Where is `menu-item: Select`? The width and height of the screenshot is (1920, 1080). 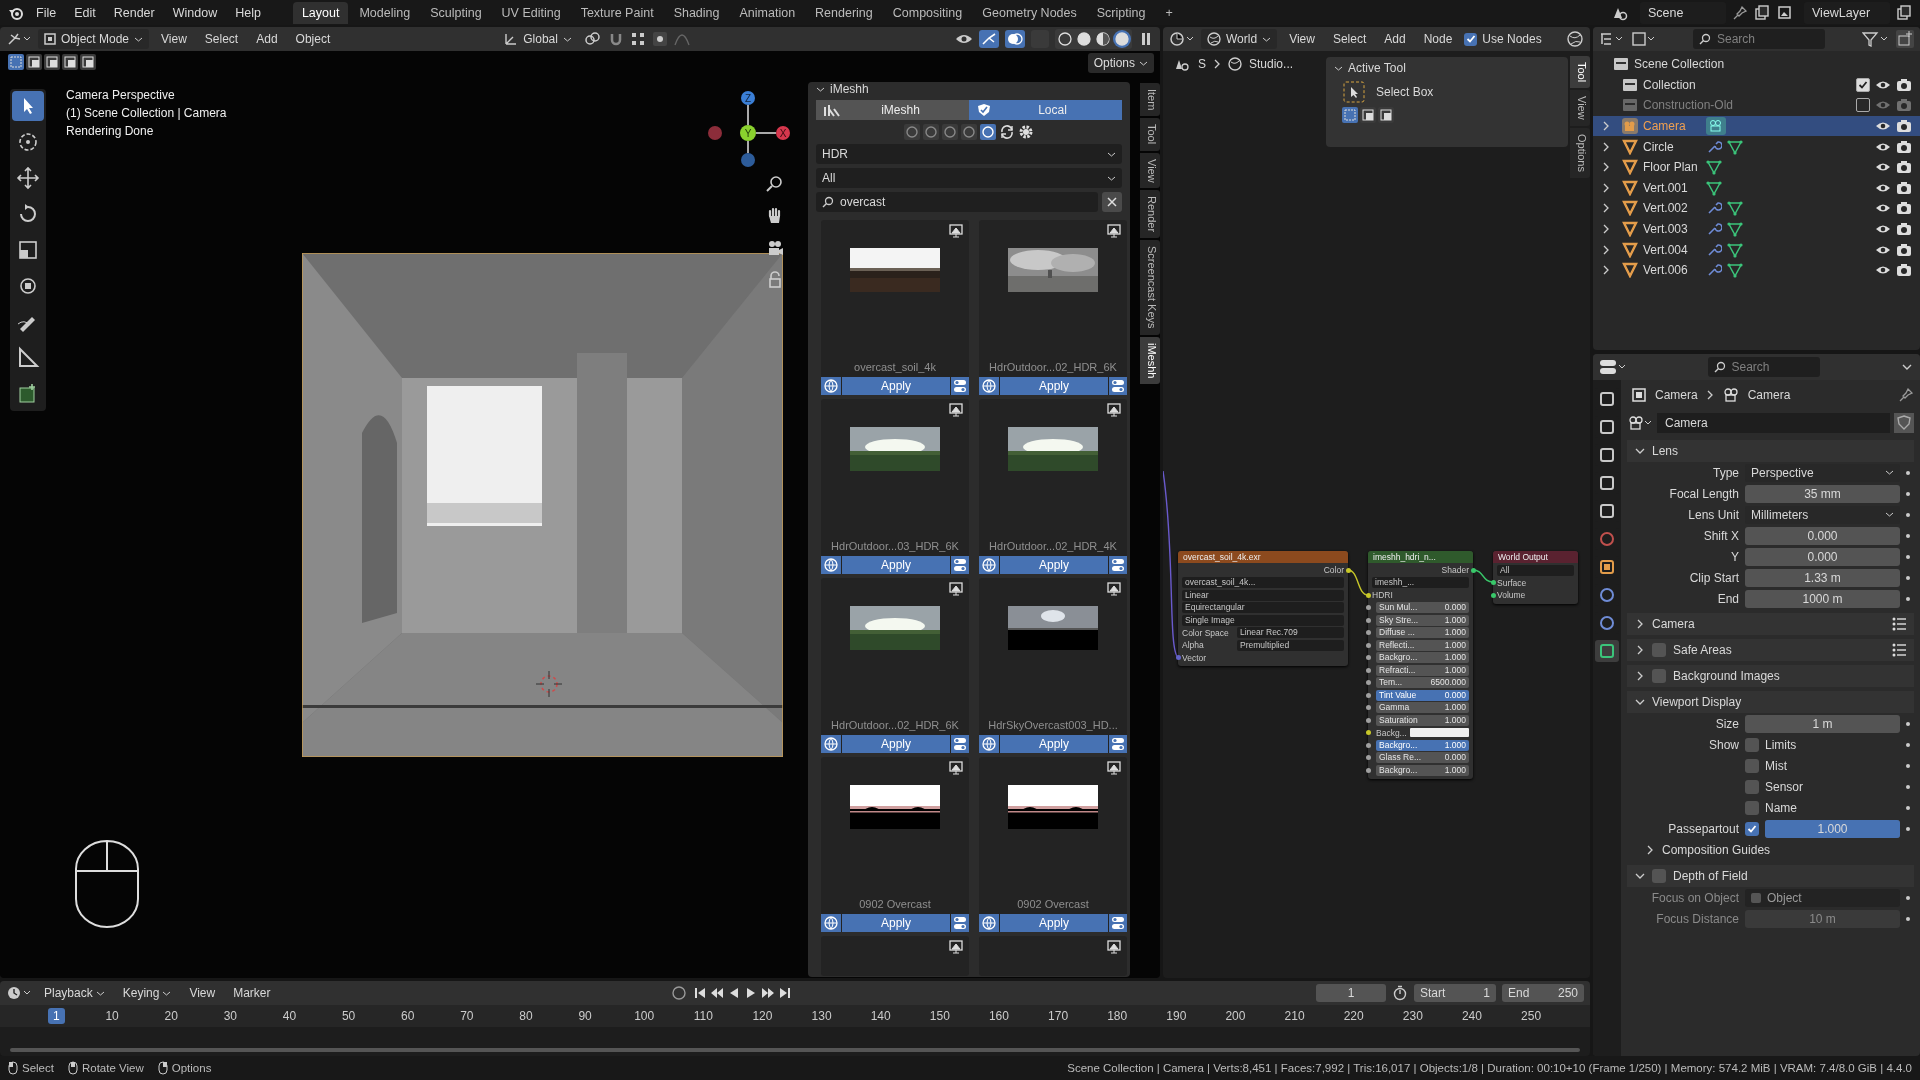
menu-item: Select is located at coordinates (1349, 39).